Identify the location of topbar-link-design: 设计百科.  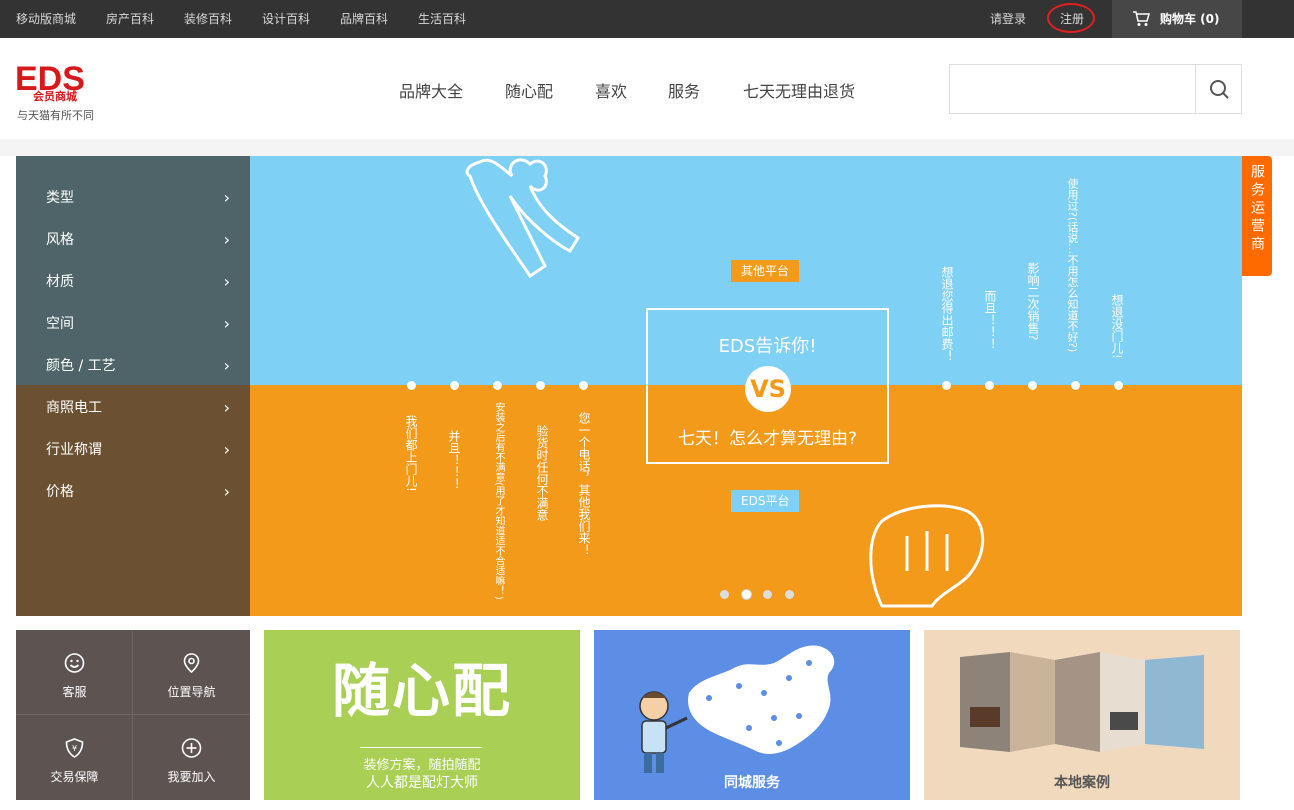
(286, 19).